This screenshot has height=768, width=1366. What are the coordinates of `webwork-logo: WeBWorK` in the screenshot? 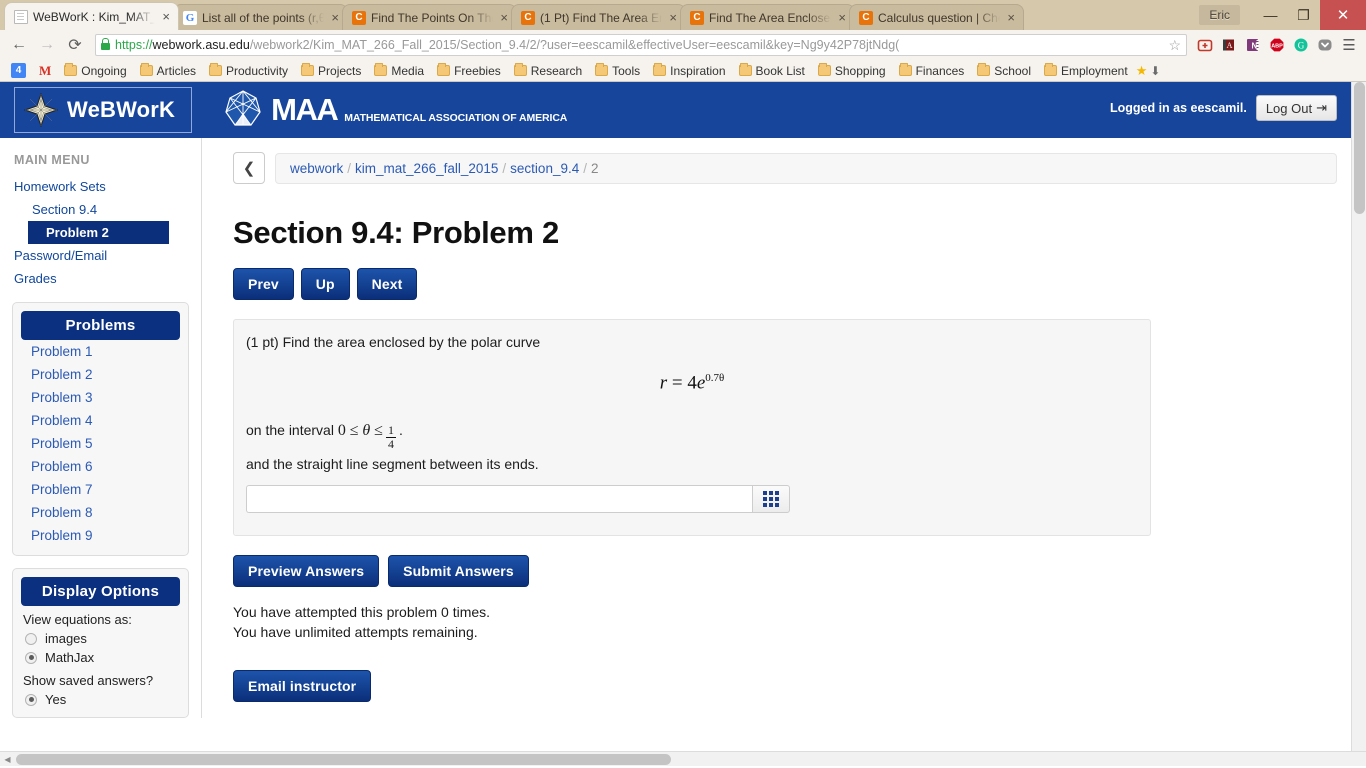 It's located at (103, 110).